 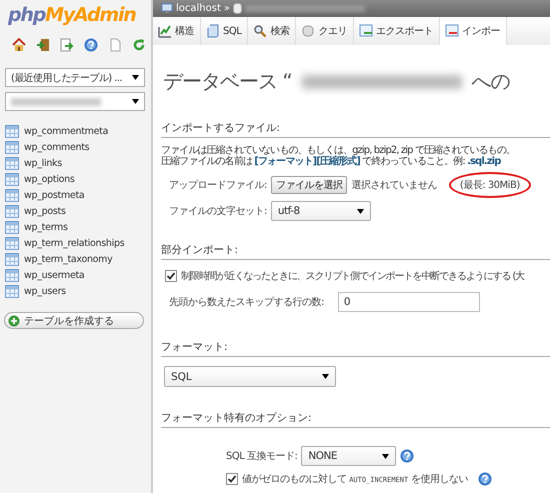 What do you see at coordinates (54, 275) in the screenshot?
I see `table-link: wp_usermeta` at bounding box center [54, 275].